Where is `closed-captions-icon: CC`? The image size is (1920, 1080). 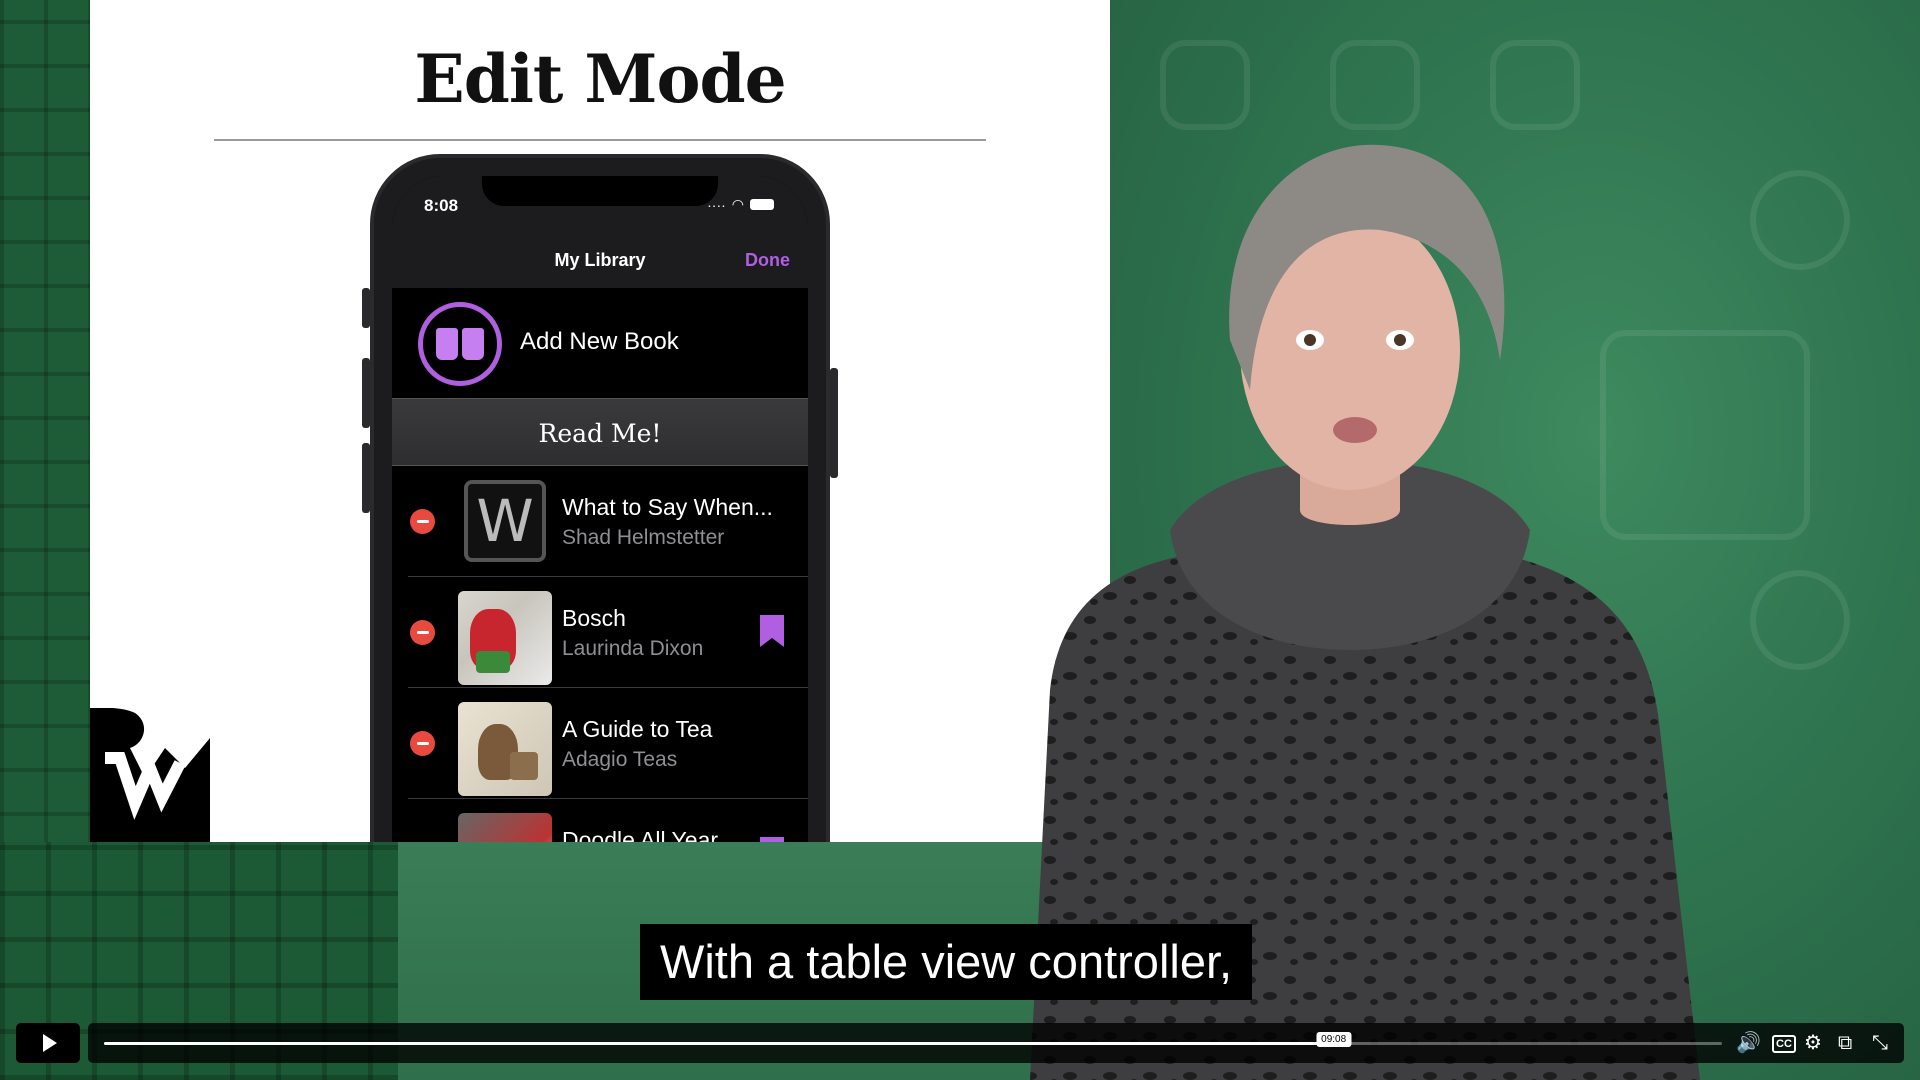
closed-captions-icon: CC is located at coordinates (1784, 1044).